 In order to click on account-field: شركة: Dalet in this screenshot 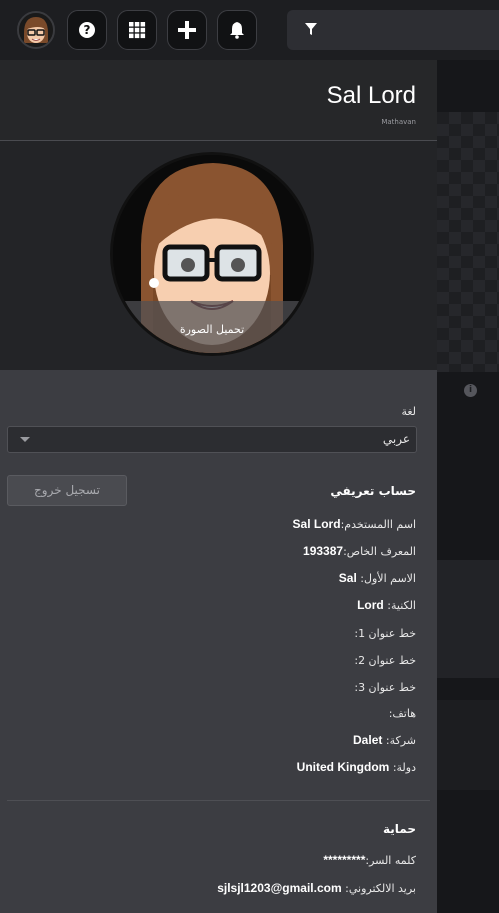, I will do `click(384, 740)`.